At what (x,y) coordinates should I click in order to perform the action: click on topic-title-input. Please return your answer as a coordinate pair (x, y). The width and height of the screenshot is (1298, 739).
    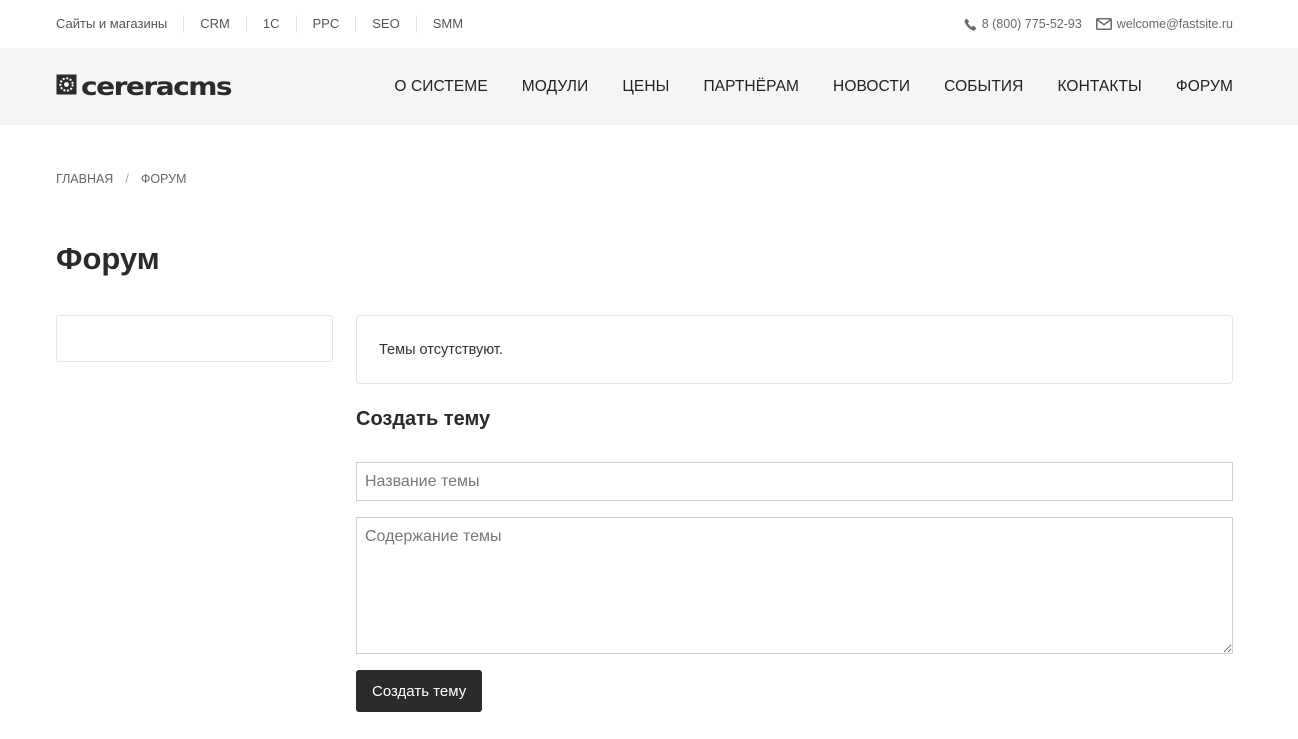
    Looking at the image, I should click on (794, 481).